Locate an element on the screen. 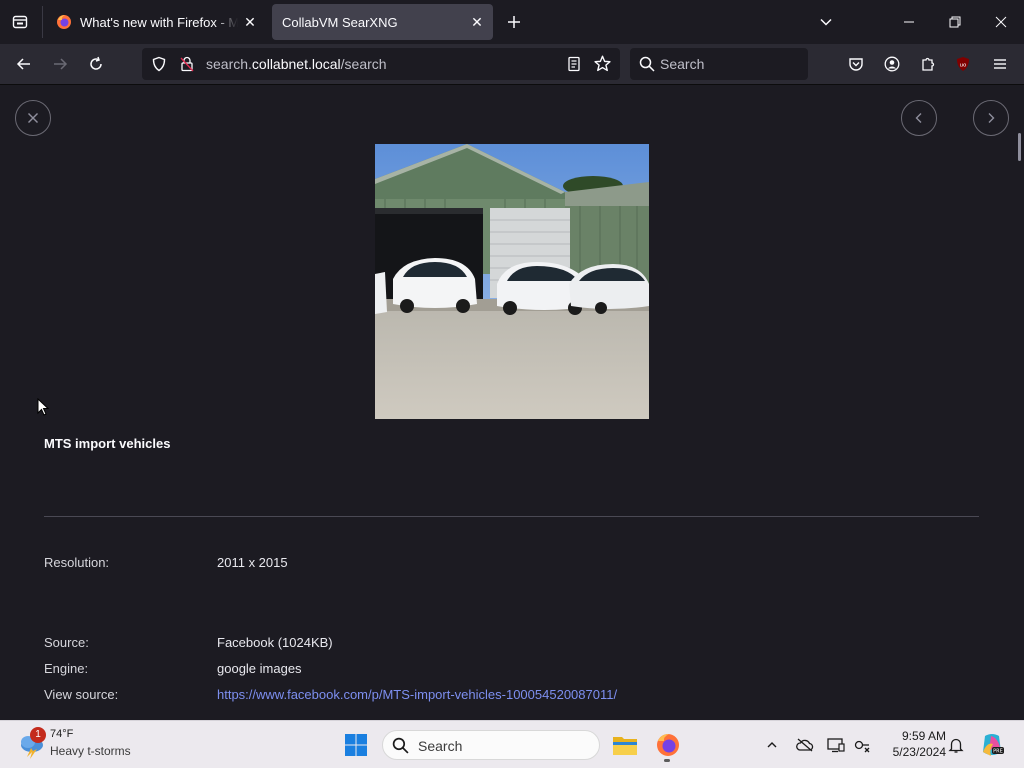 The height and width of the screenshot is (768, 1024). extensions-puzzle-icon is located at coordinates (928, 64).